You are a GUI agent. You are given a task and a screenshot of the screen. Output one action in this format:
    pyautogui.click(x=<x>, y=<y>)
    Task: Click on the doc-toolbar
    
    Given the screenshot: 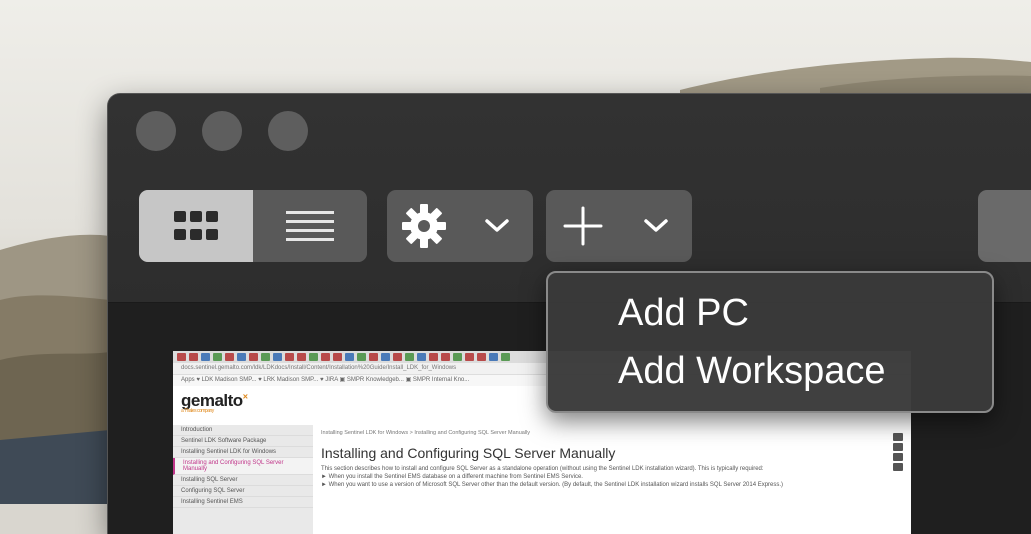 What is the action you would take?
    pyautogui.click(x=898, y=453)
    